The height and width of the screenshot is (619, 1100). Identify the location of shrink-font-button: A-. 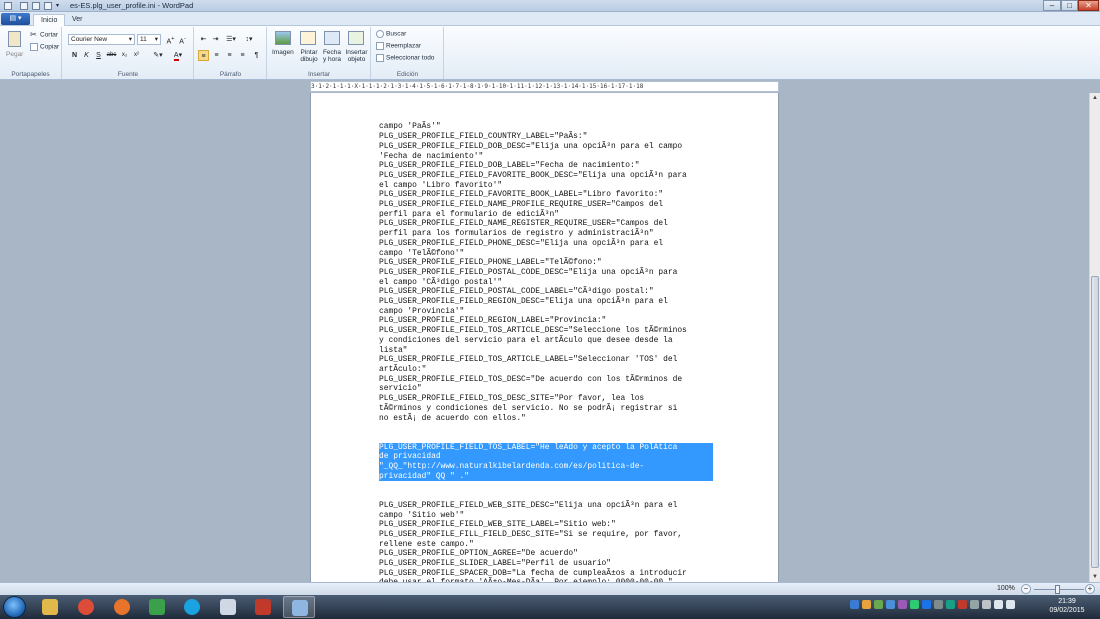
(182, 39).